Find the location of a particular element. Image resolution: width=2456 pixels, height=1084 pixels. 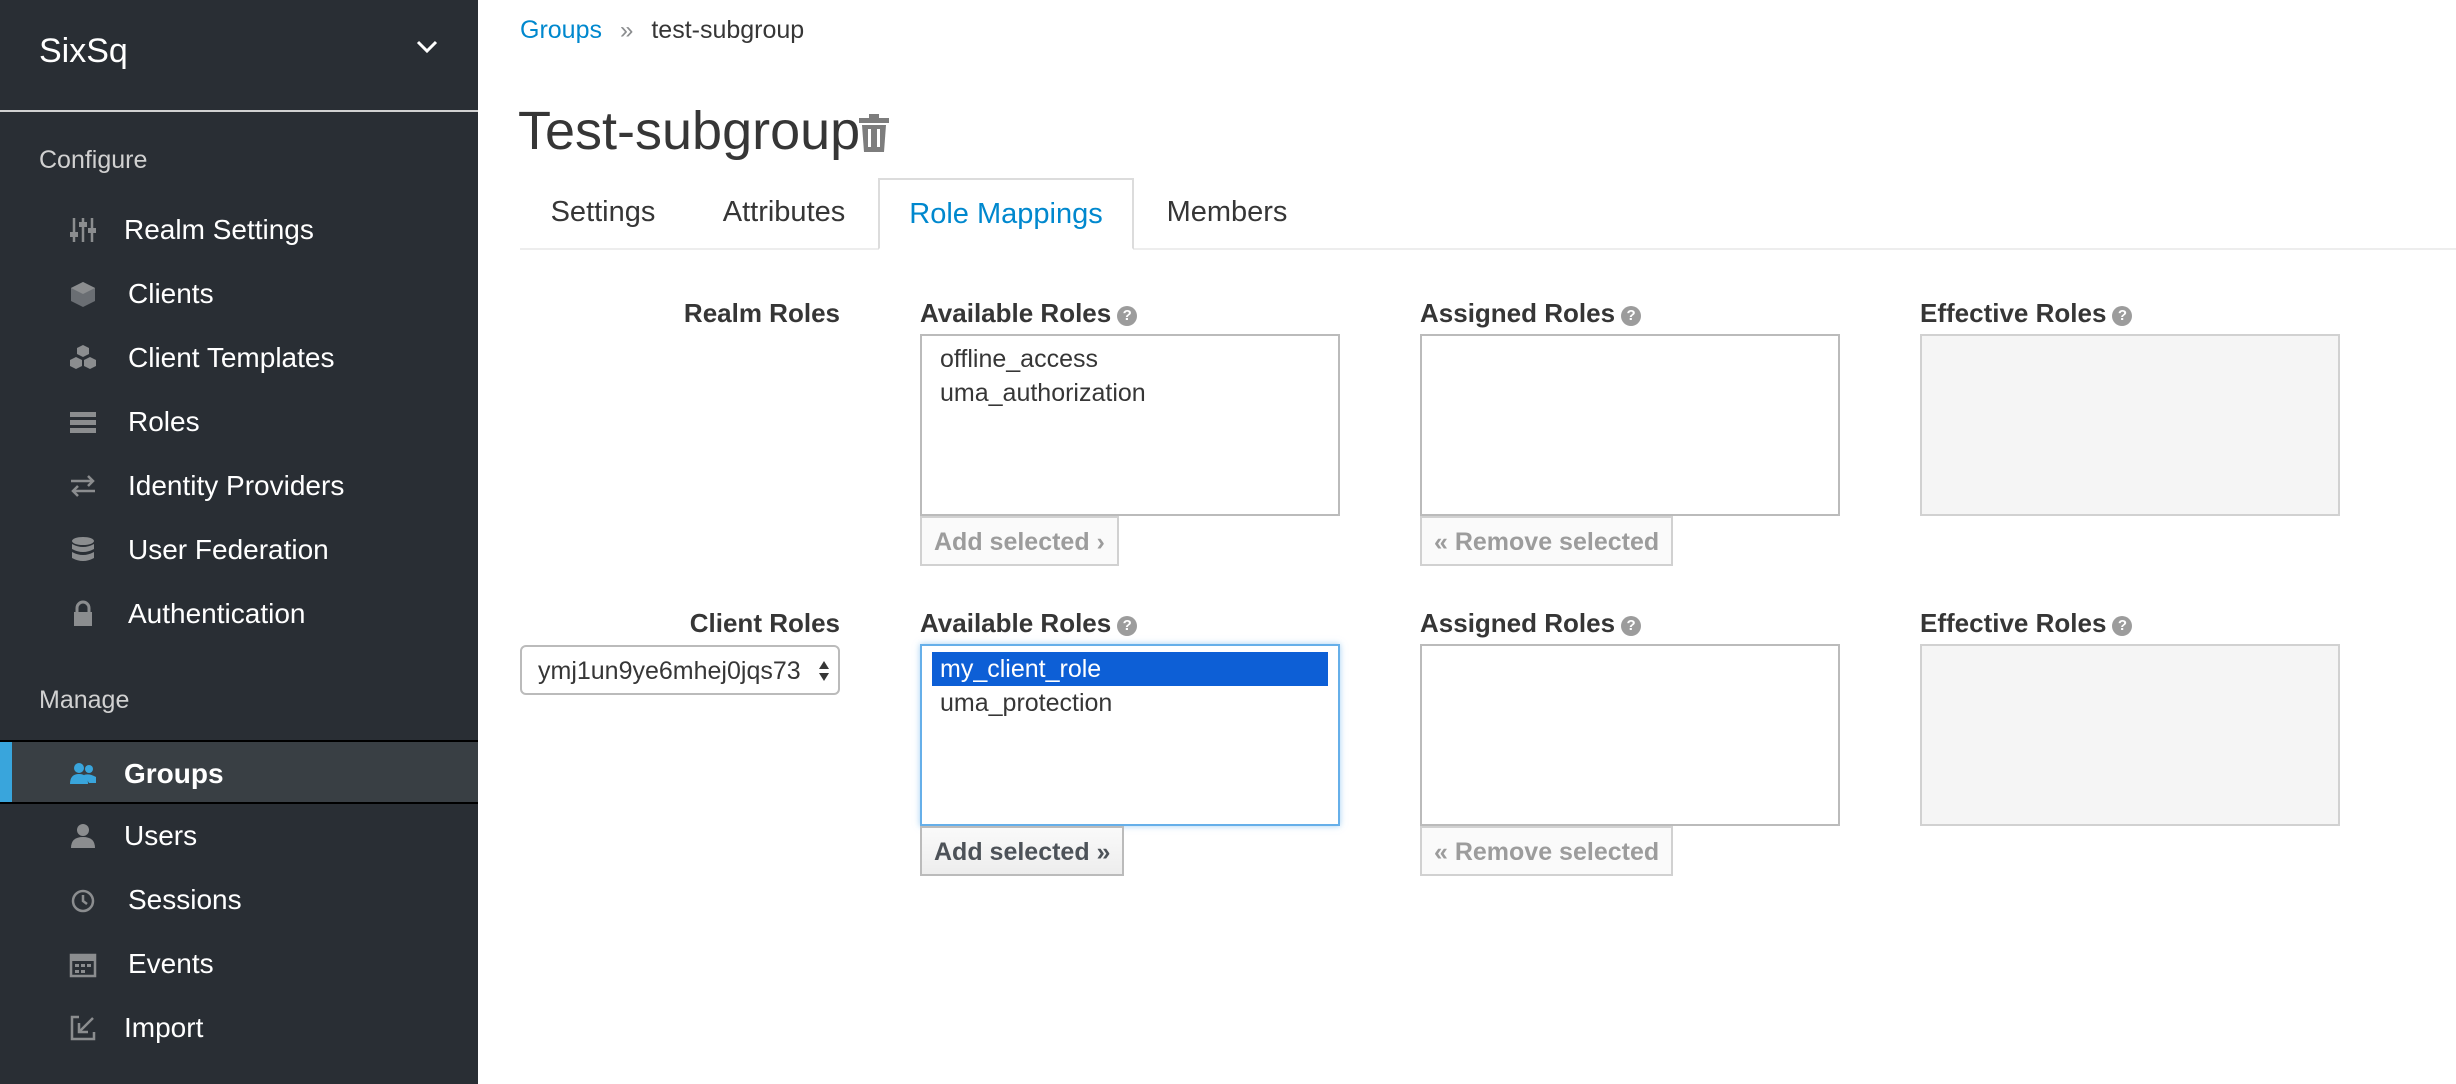

realm-available-header: Available Roles? is located at coordinates (1029, 313).